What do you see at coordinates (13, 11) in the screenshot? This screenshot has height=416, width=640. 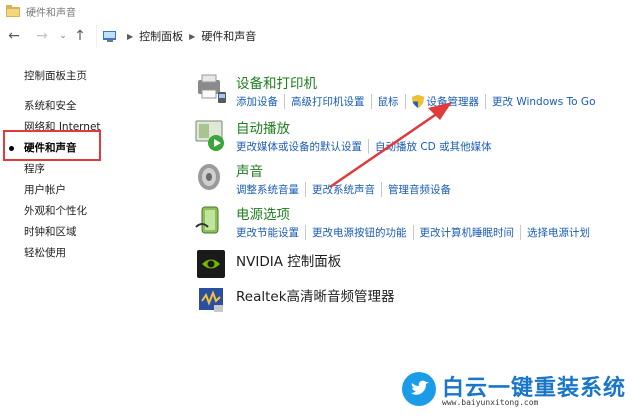 I see `folder-icon` at bounding box center [13, 11].